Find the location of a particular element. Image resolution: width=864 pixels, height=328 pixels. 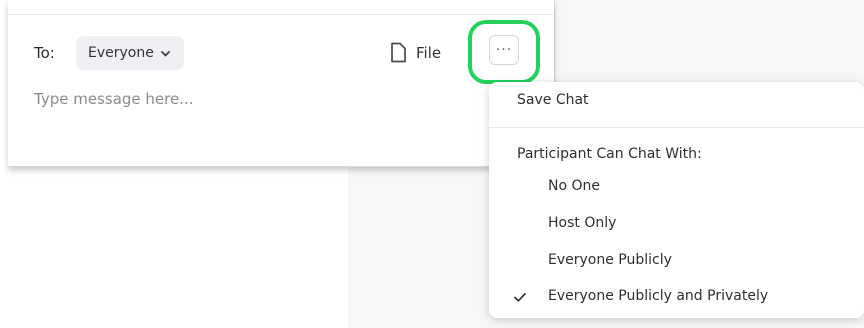

message-input is located at coordinates (244, 99).